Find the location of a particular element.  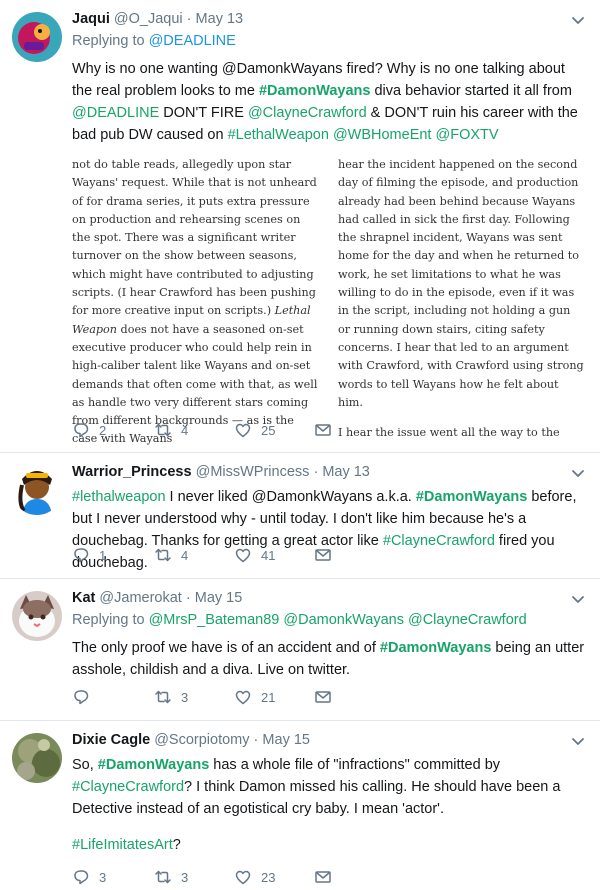

like-count: 21 is located at coordinates (268, 697).